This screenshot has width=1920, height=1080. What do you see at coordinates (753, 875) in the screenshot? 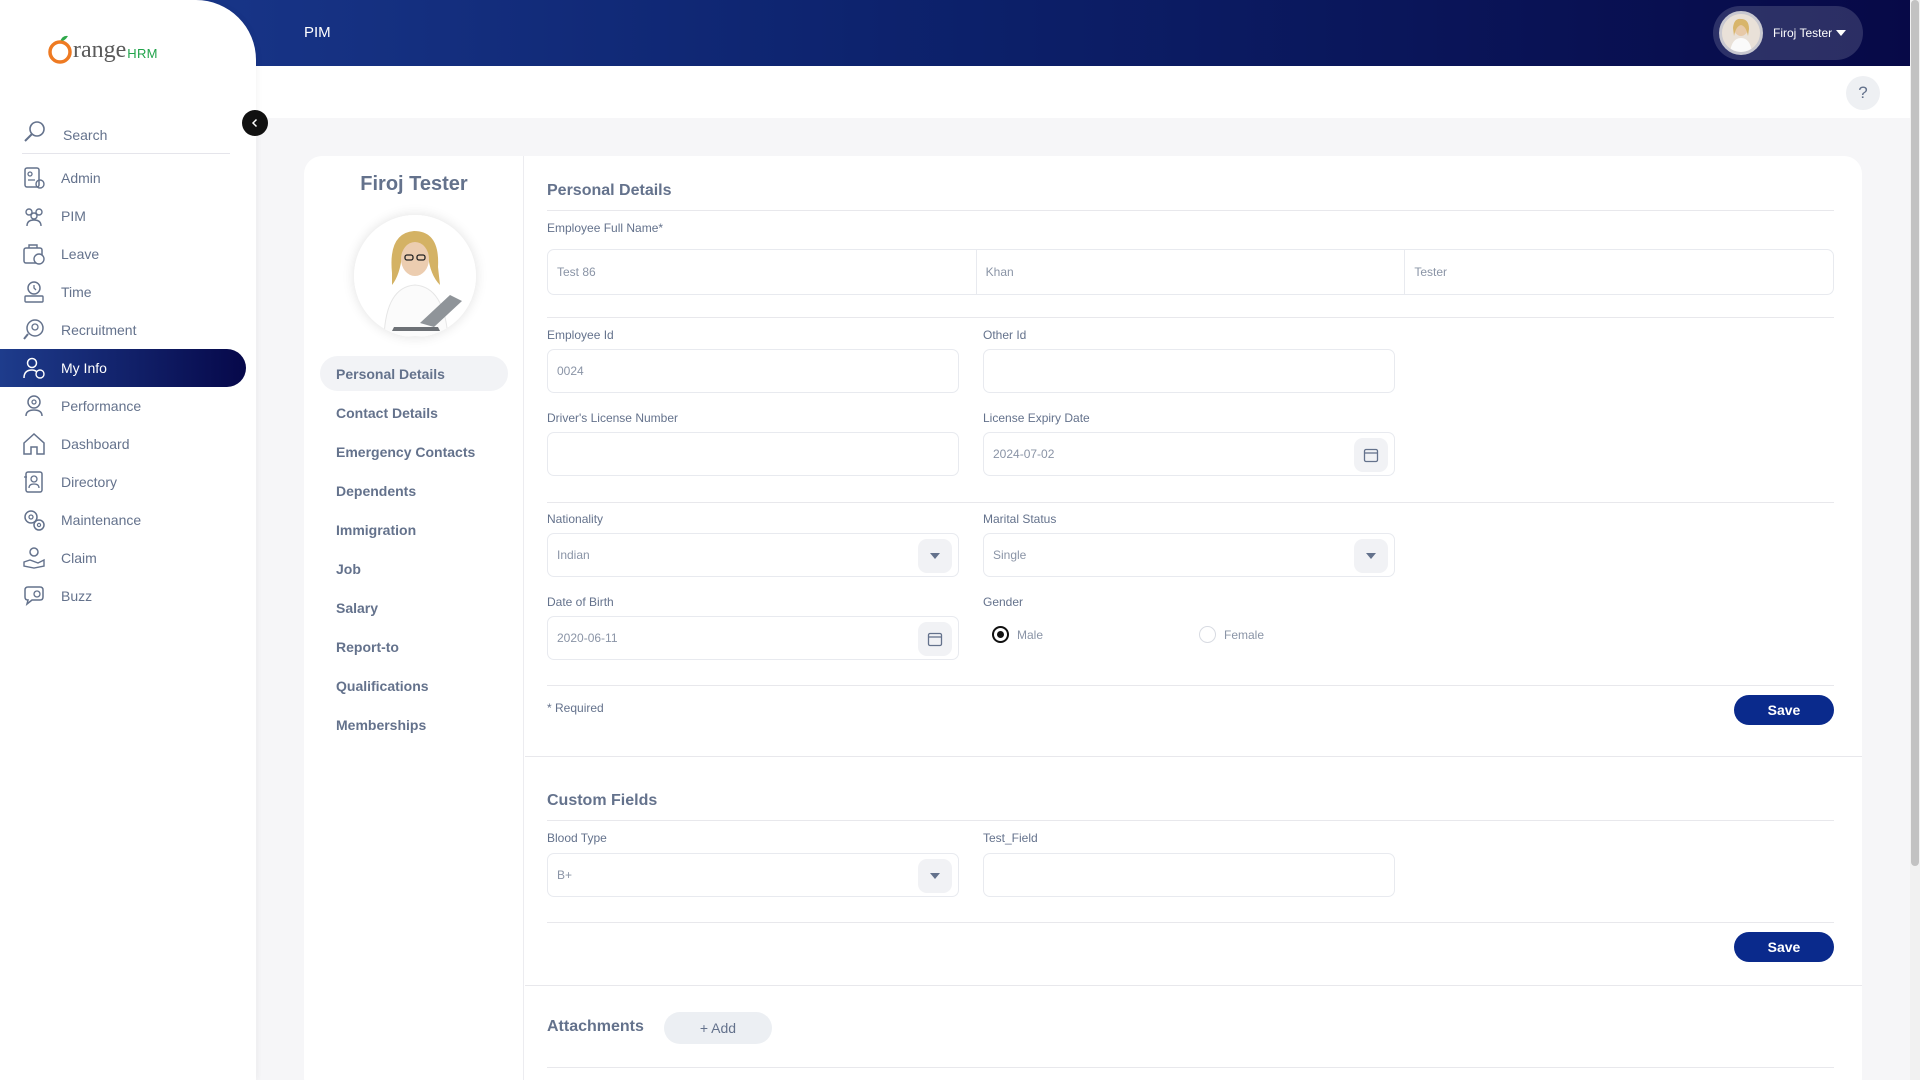
I see `blood-type-select: B+` at bounding box center [753, 875].